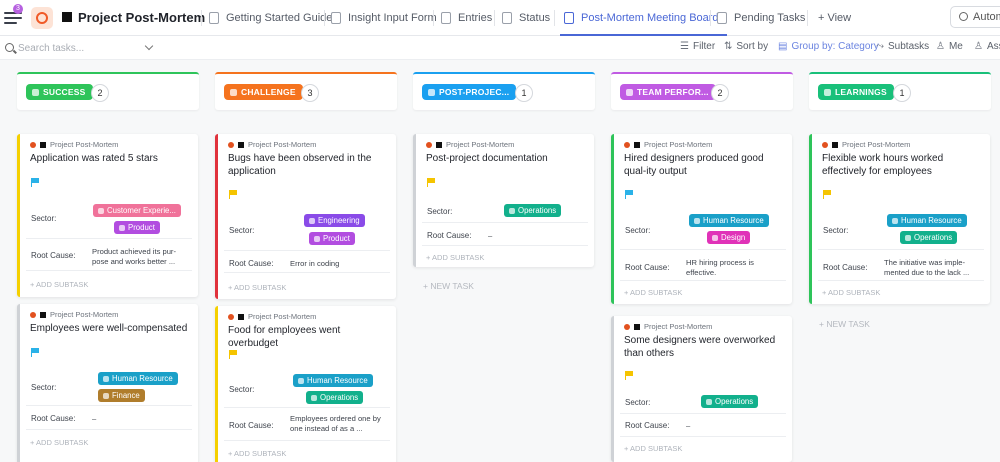 The image size is (1000, 462). Describe the element at coordinates (975, 17) in the screenshot. I see `automate-button: Autom` at that location.